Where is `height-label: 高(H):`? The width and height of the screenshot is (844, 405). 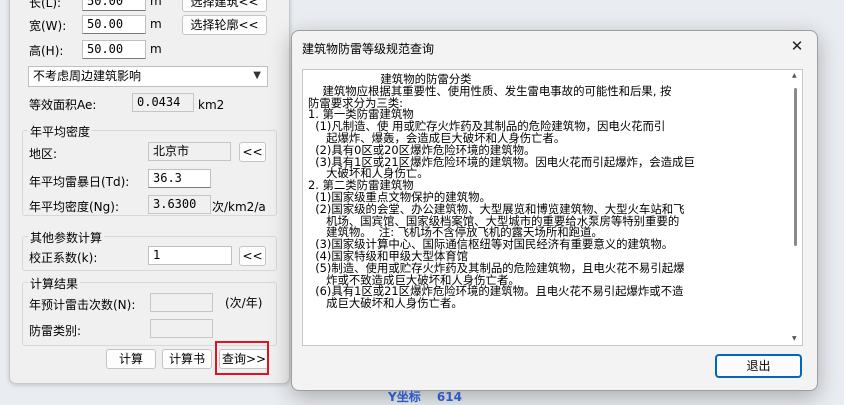
height-label: 高(H): is located at coordinates (46, 51).